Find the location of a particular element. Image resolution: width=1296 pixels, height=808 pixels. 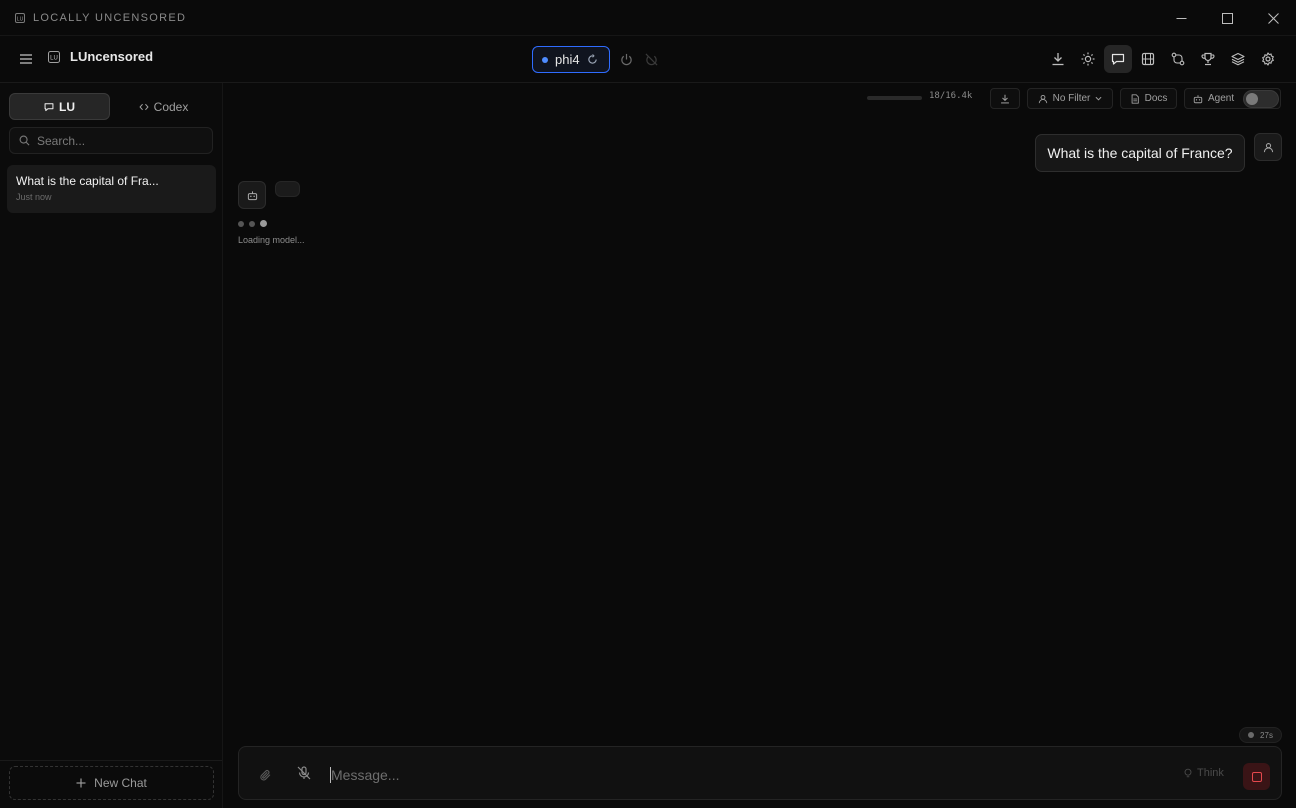

settings-button is located at coordinates (1268, 59).